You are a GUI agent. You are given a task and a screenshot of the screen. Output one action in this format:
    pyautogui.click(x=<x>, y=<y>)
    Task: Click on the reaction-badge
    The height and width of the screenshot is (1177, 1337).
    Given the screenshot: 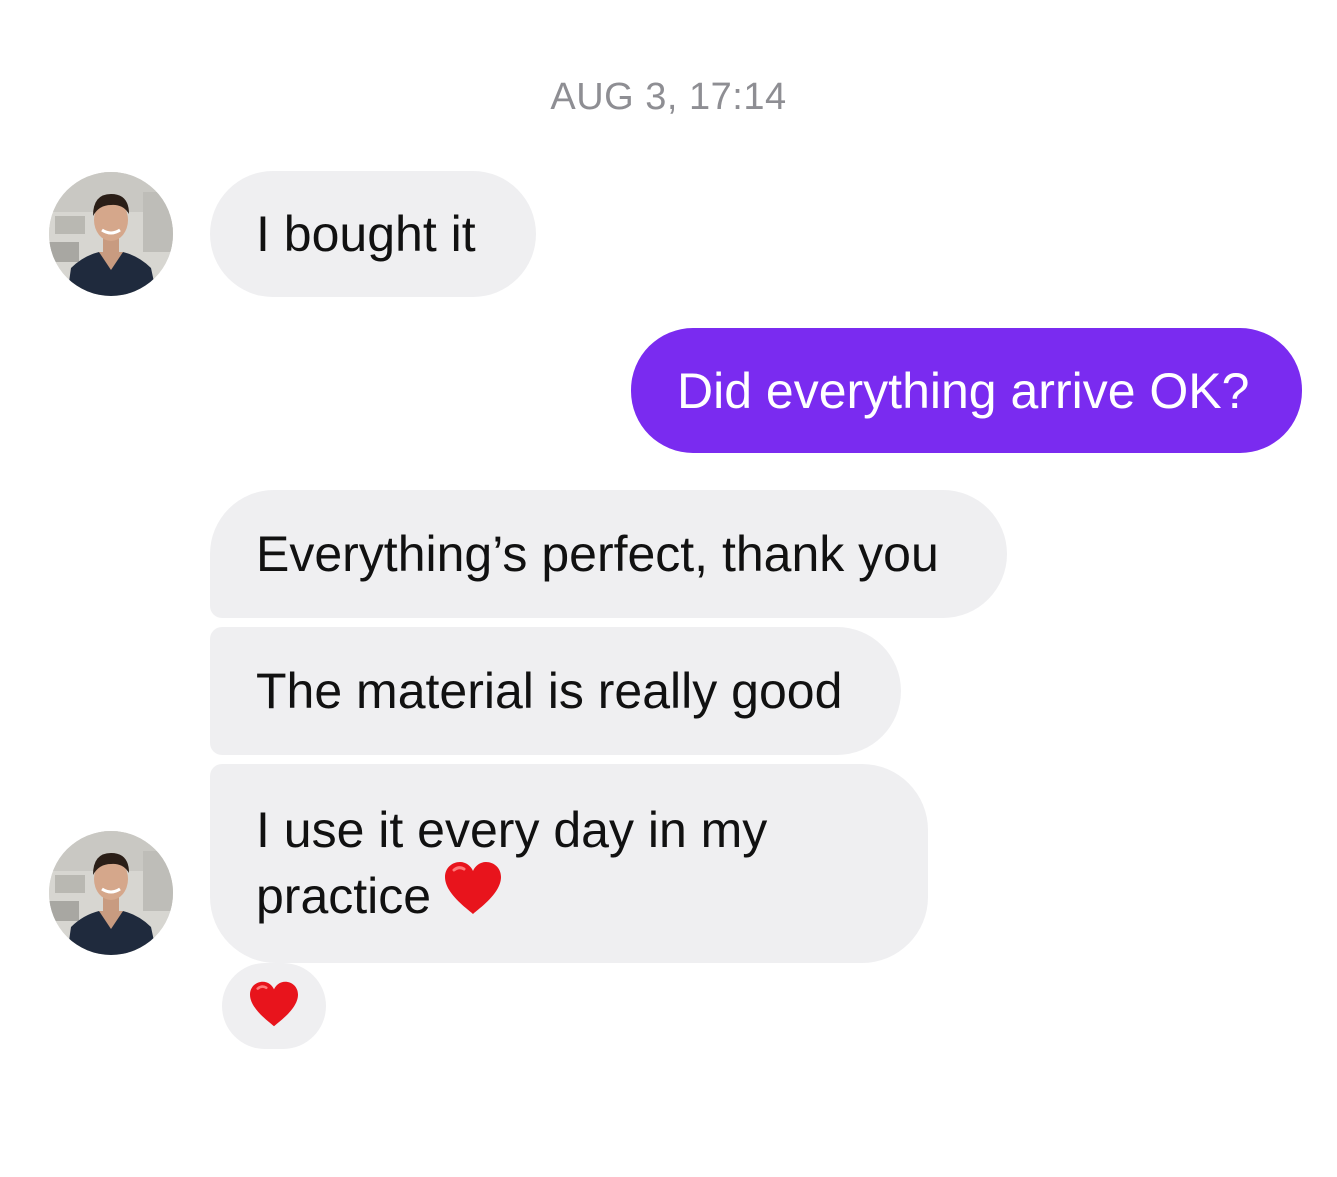 What is the action you would take?
    pyautogui.click(x=274, y=1006)
    